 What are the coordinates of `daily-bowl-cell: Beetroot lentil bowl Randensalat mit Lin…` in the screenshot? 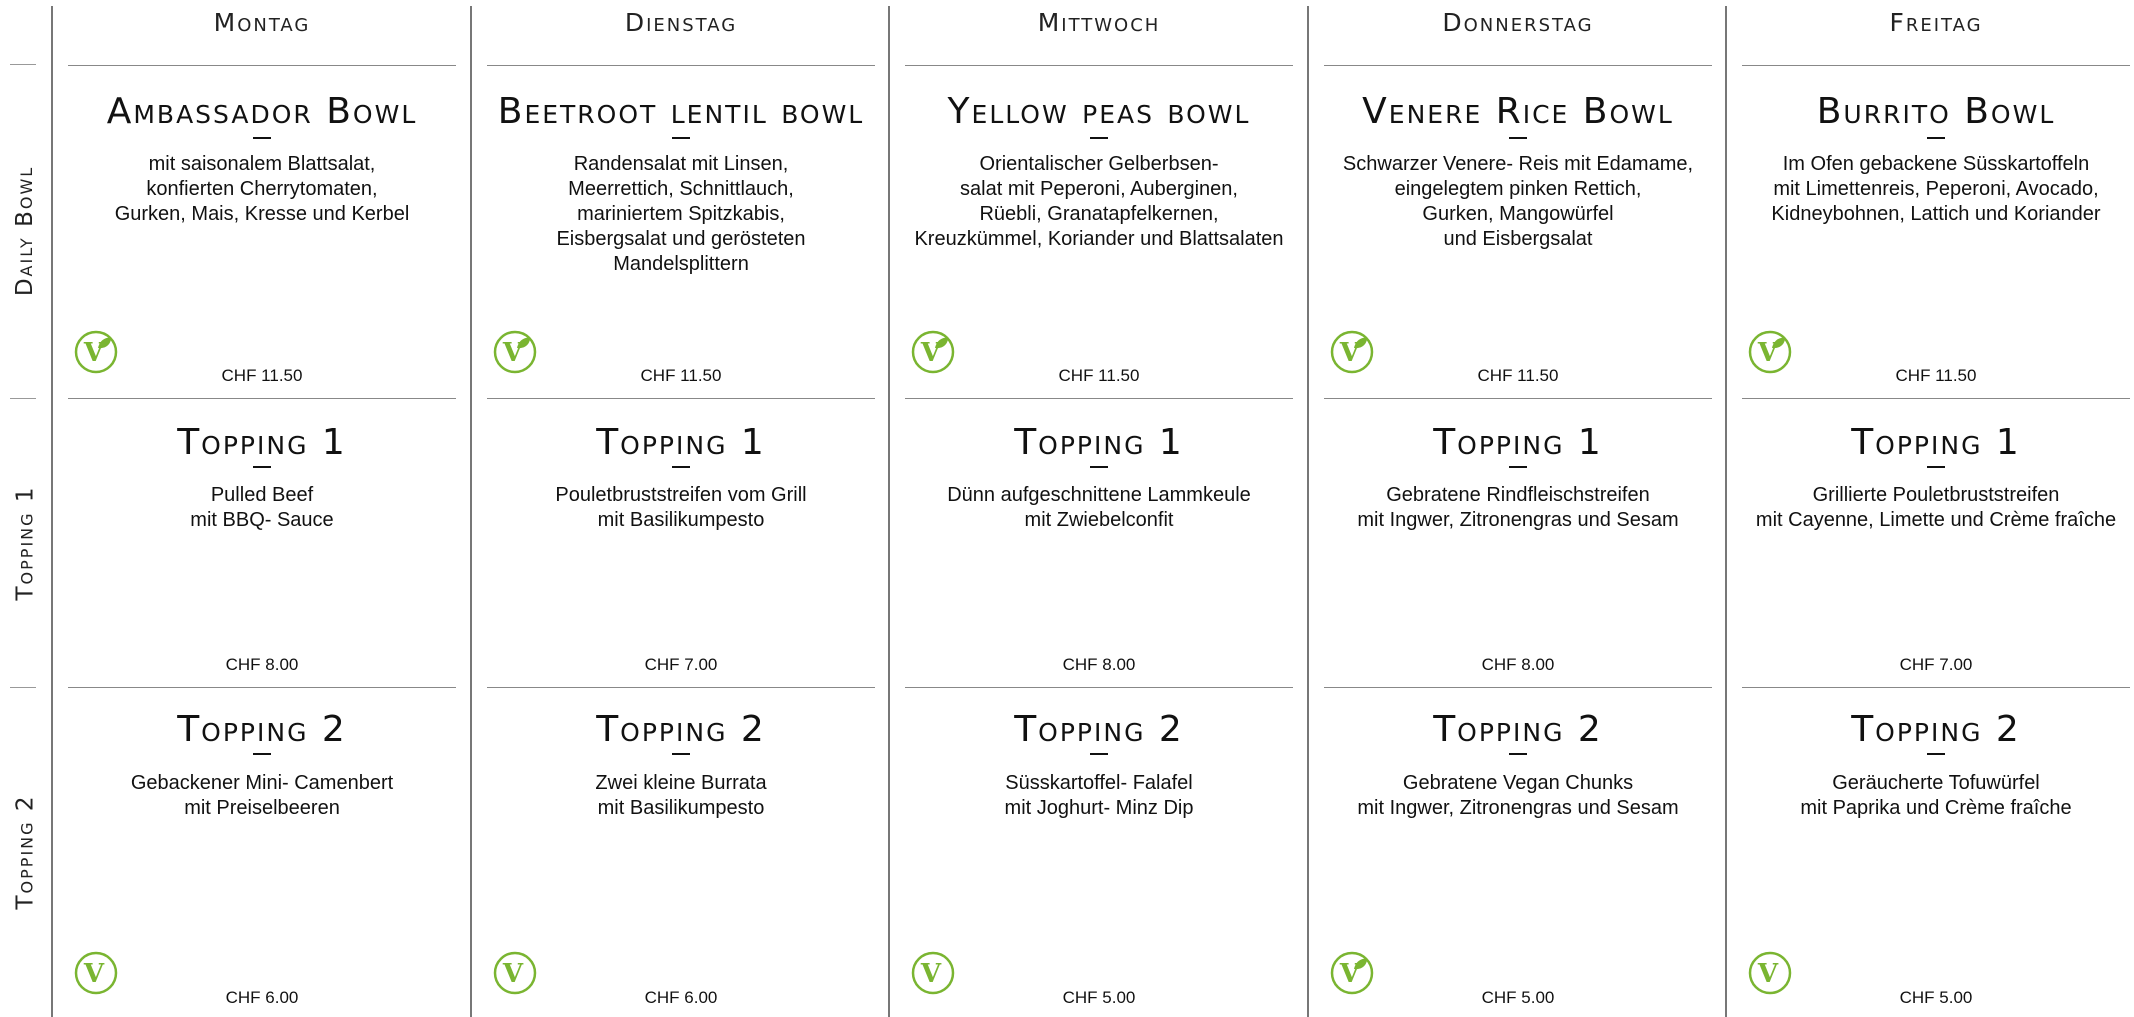 It's located at (681, 232).